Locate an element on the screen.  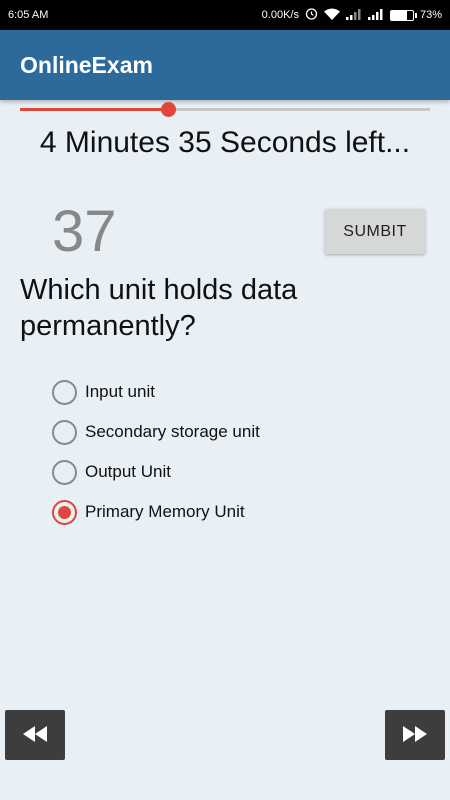
alarm-icon is located at coordinates (311, 15).